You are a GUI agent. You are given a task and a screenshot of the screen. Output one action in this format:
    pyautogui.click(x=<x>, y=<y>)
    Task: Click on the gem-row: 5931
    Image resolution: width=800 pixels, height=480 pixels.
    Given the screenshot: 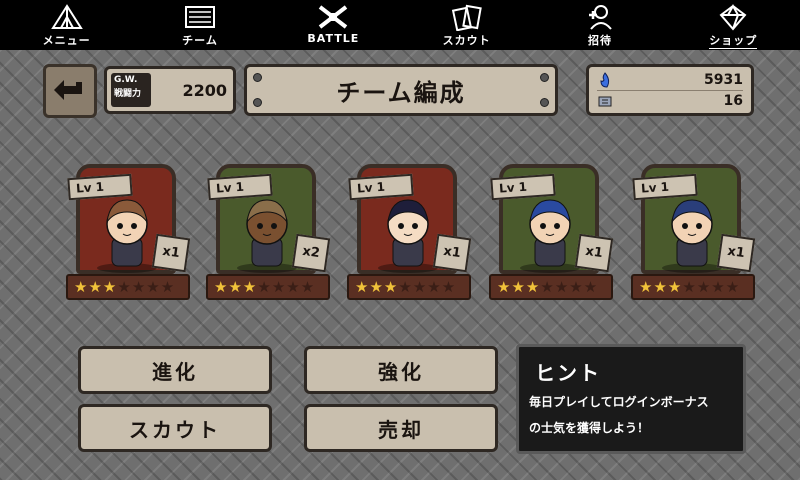 What is the action you would take?
    pyautogui.click(x=670, y=80)
    